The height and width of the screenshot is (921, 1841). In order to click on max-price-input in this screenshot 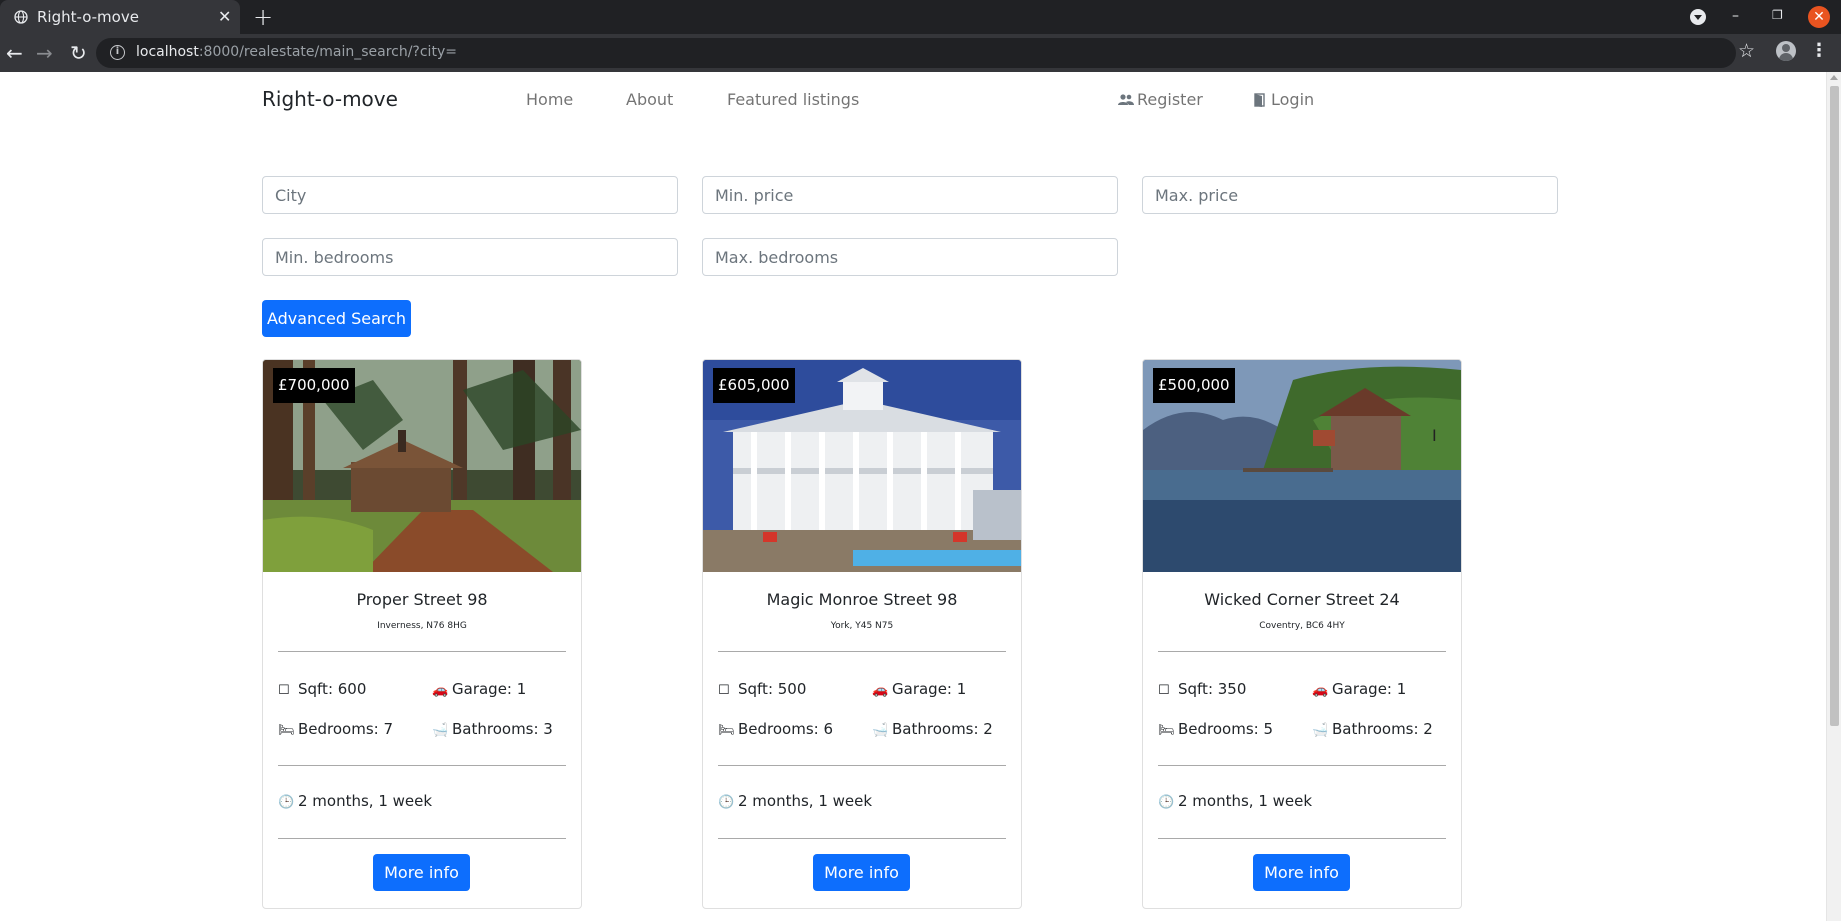, I will do `click(1350, 195)`.